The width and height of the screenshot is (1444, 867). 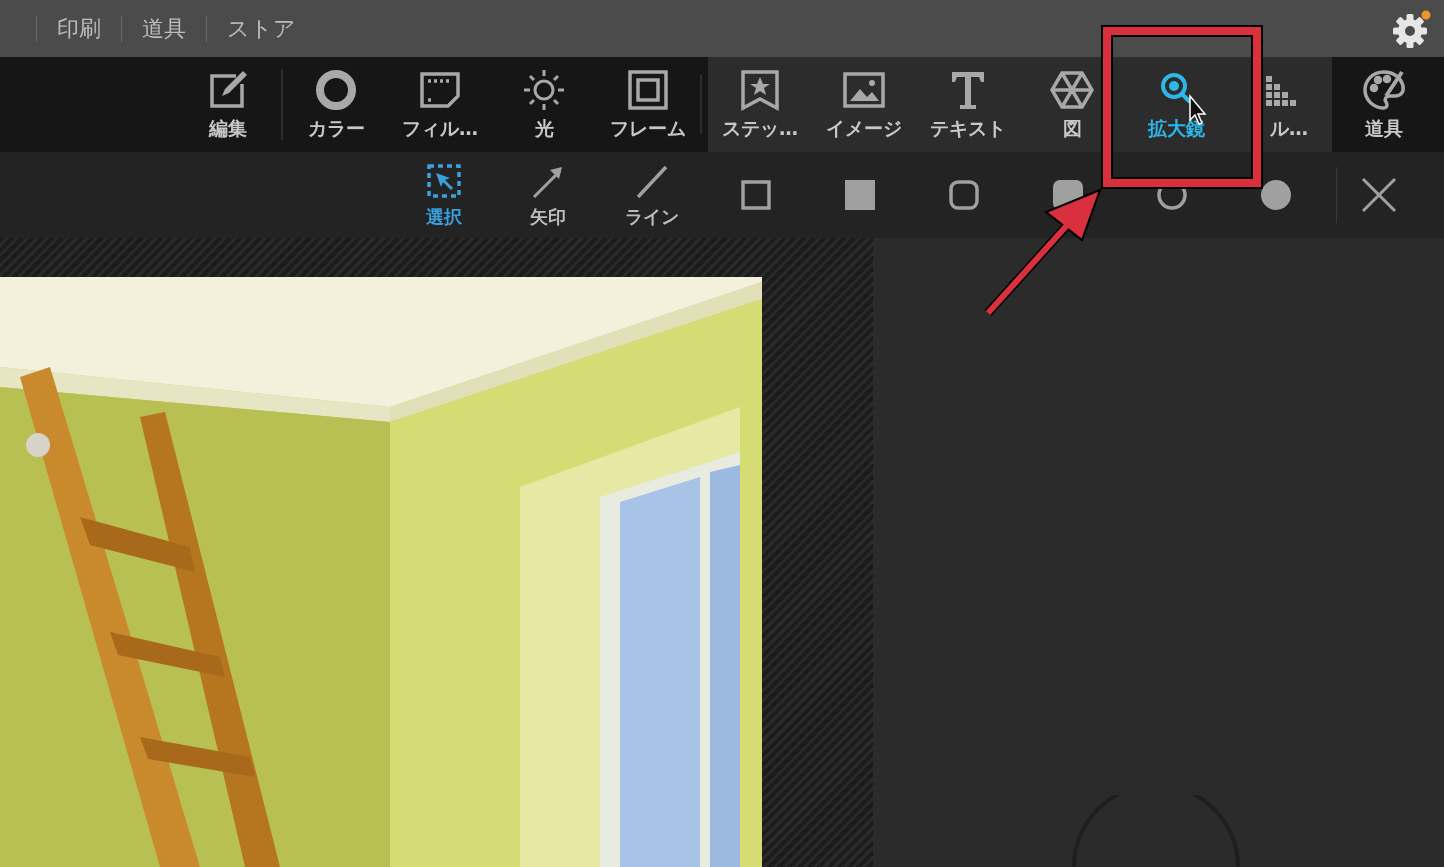 I want to click on tool-button: 矢印, so click(x=548, y=195).